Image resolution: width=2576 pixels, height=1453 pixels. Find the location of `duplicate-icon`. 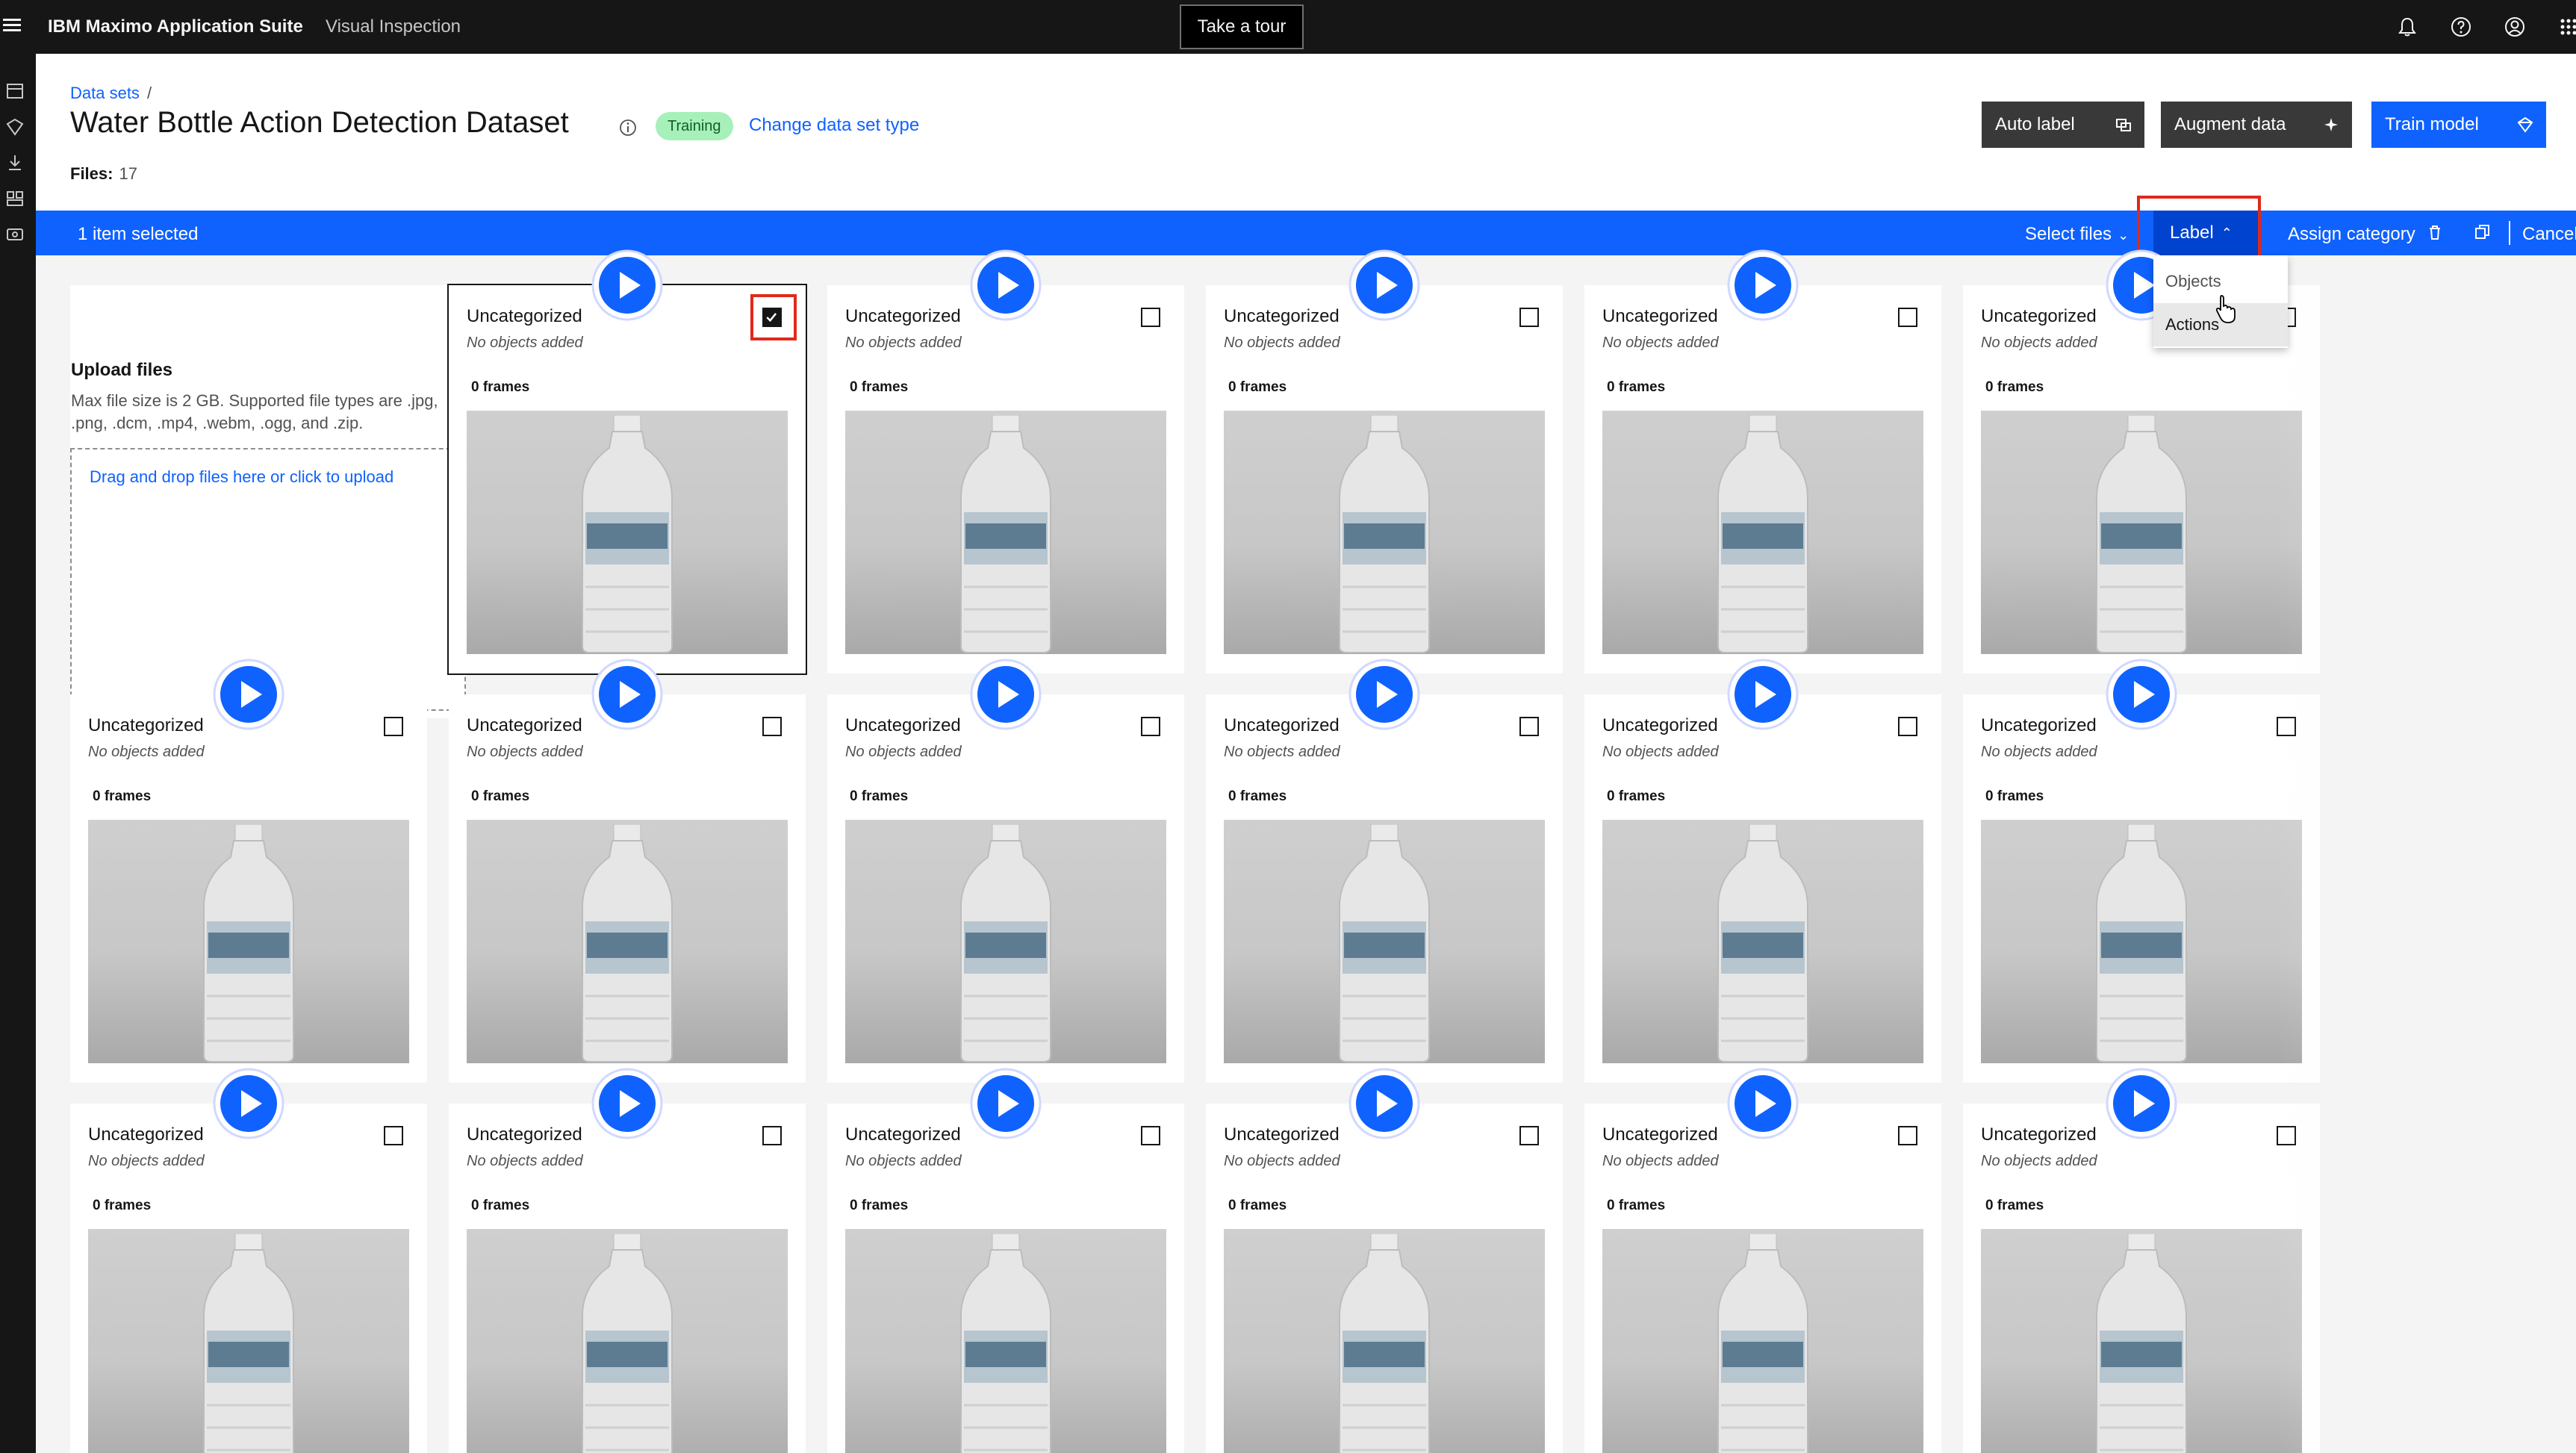

duplicate-icon is located at coordinates (2482, 232).